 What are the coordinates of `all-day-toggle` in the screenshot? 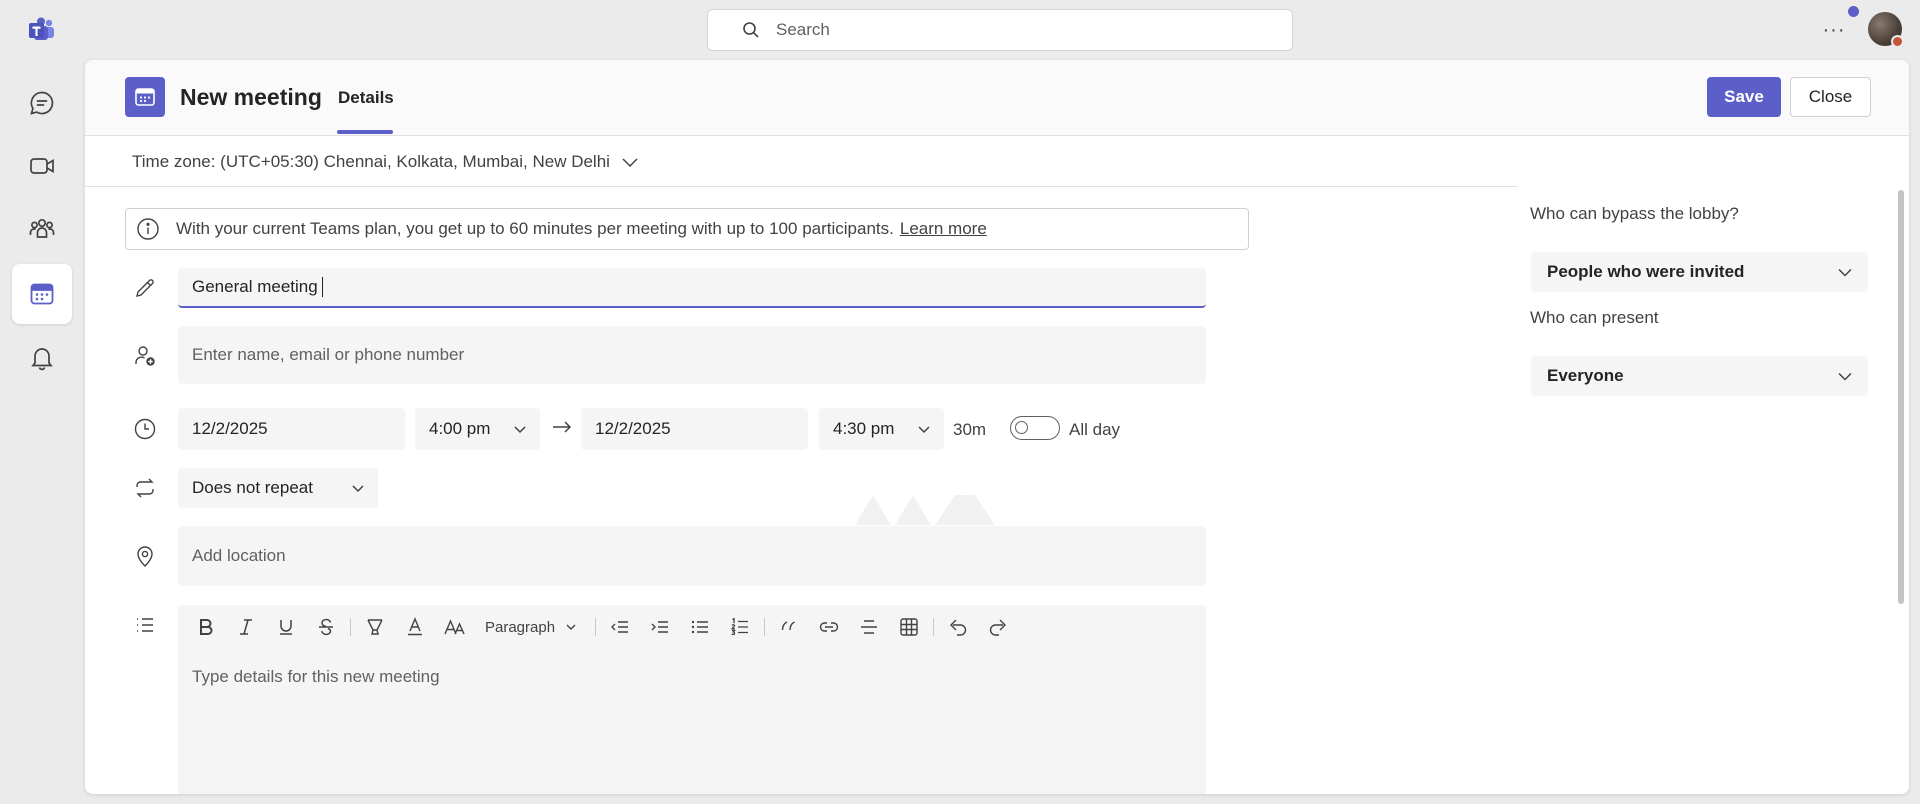 It's located at (1035, 428).